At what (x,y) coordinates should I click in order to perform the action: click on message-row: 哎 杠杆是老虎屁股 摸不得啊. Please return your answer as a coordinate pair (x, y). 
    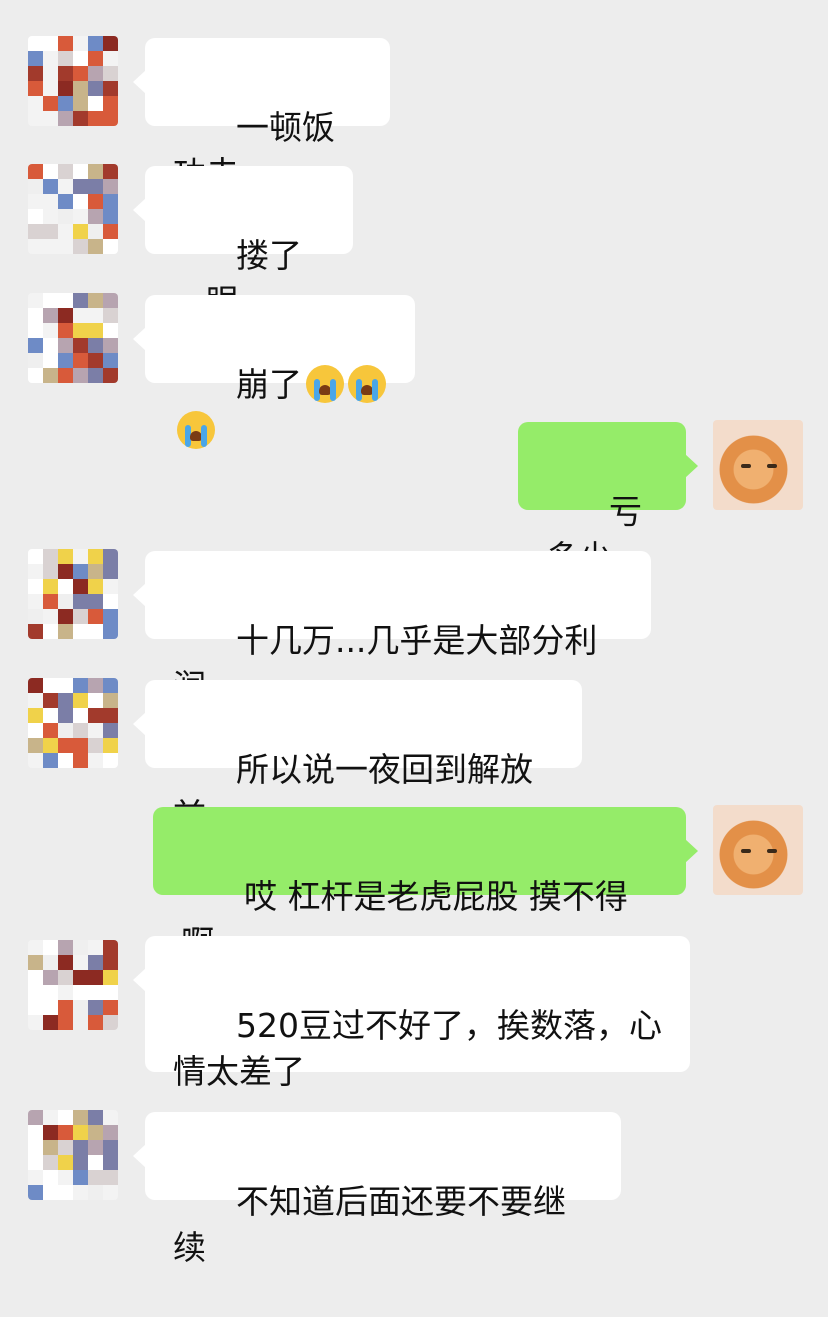
    Looking at the image, I should click on (414, 883).